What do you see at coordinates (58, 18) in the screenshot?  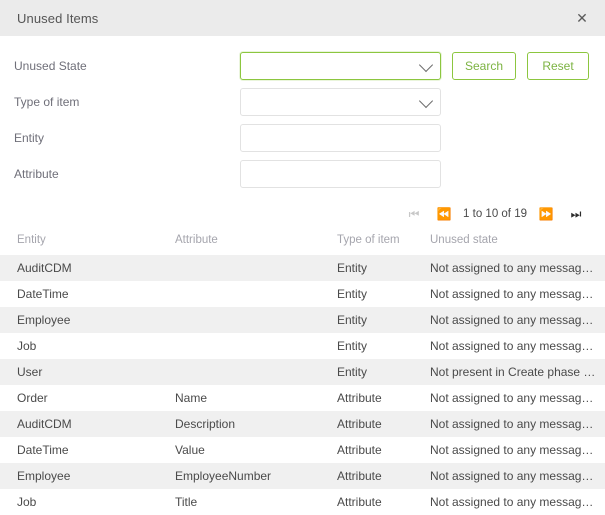 I see `dialog-title: Unused Items` at bounding box center [58, 18].